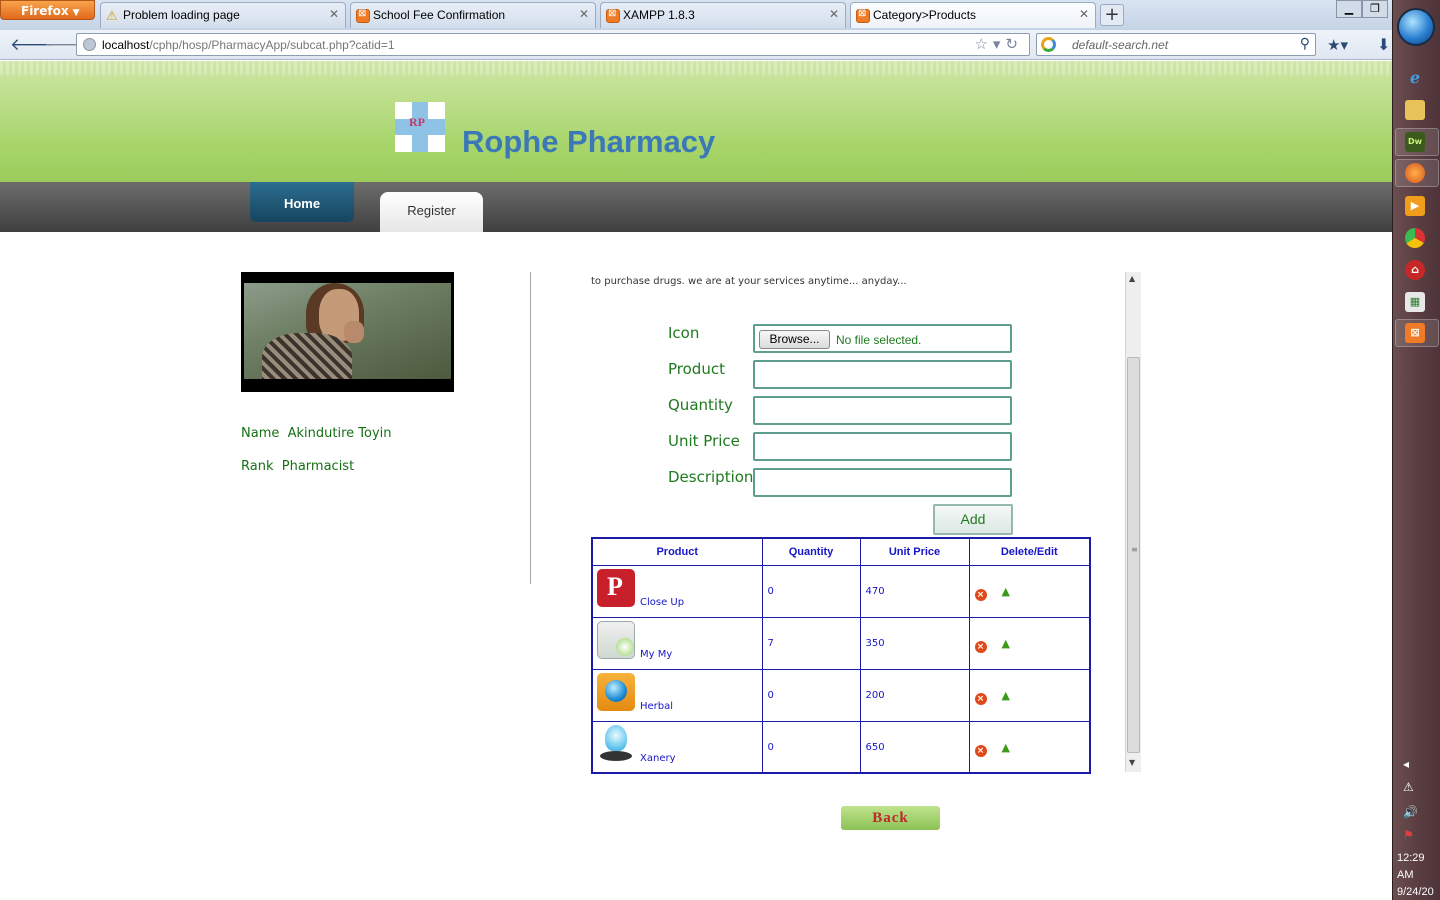 This screenshot has height=900, width=1440. What do you see at coordinates (914, 551) in the screenshot?
I see `header-unit-price: Unit Price` at bounding box center [914, 551].